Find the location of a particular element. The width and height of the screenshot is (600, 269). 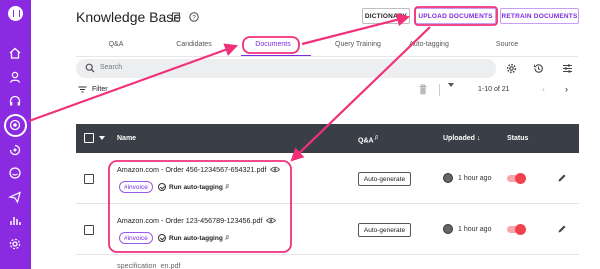

chat-icon is located at coordinates (15, 173).